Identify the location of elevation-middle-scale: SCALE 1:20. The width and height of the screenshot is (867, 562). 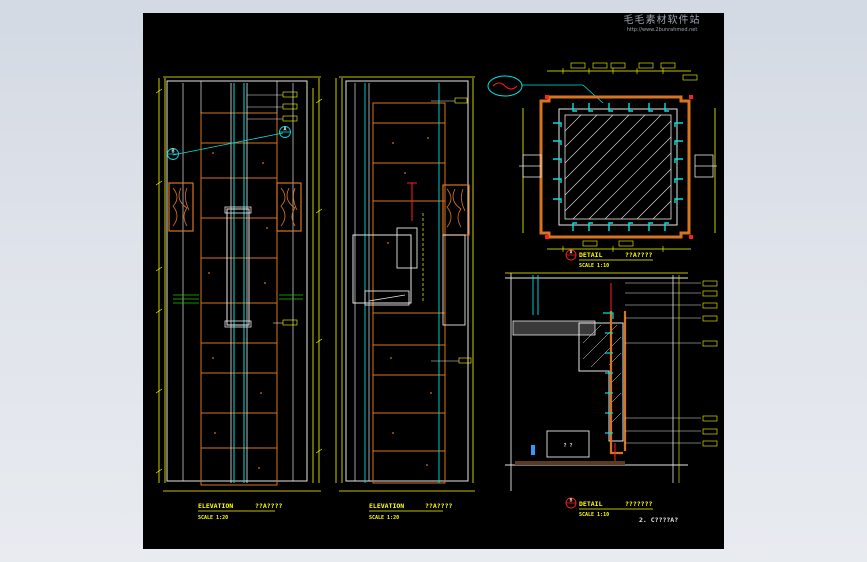
(384, 518).